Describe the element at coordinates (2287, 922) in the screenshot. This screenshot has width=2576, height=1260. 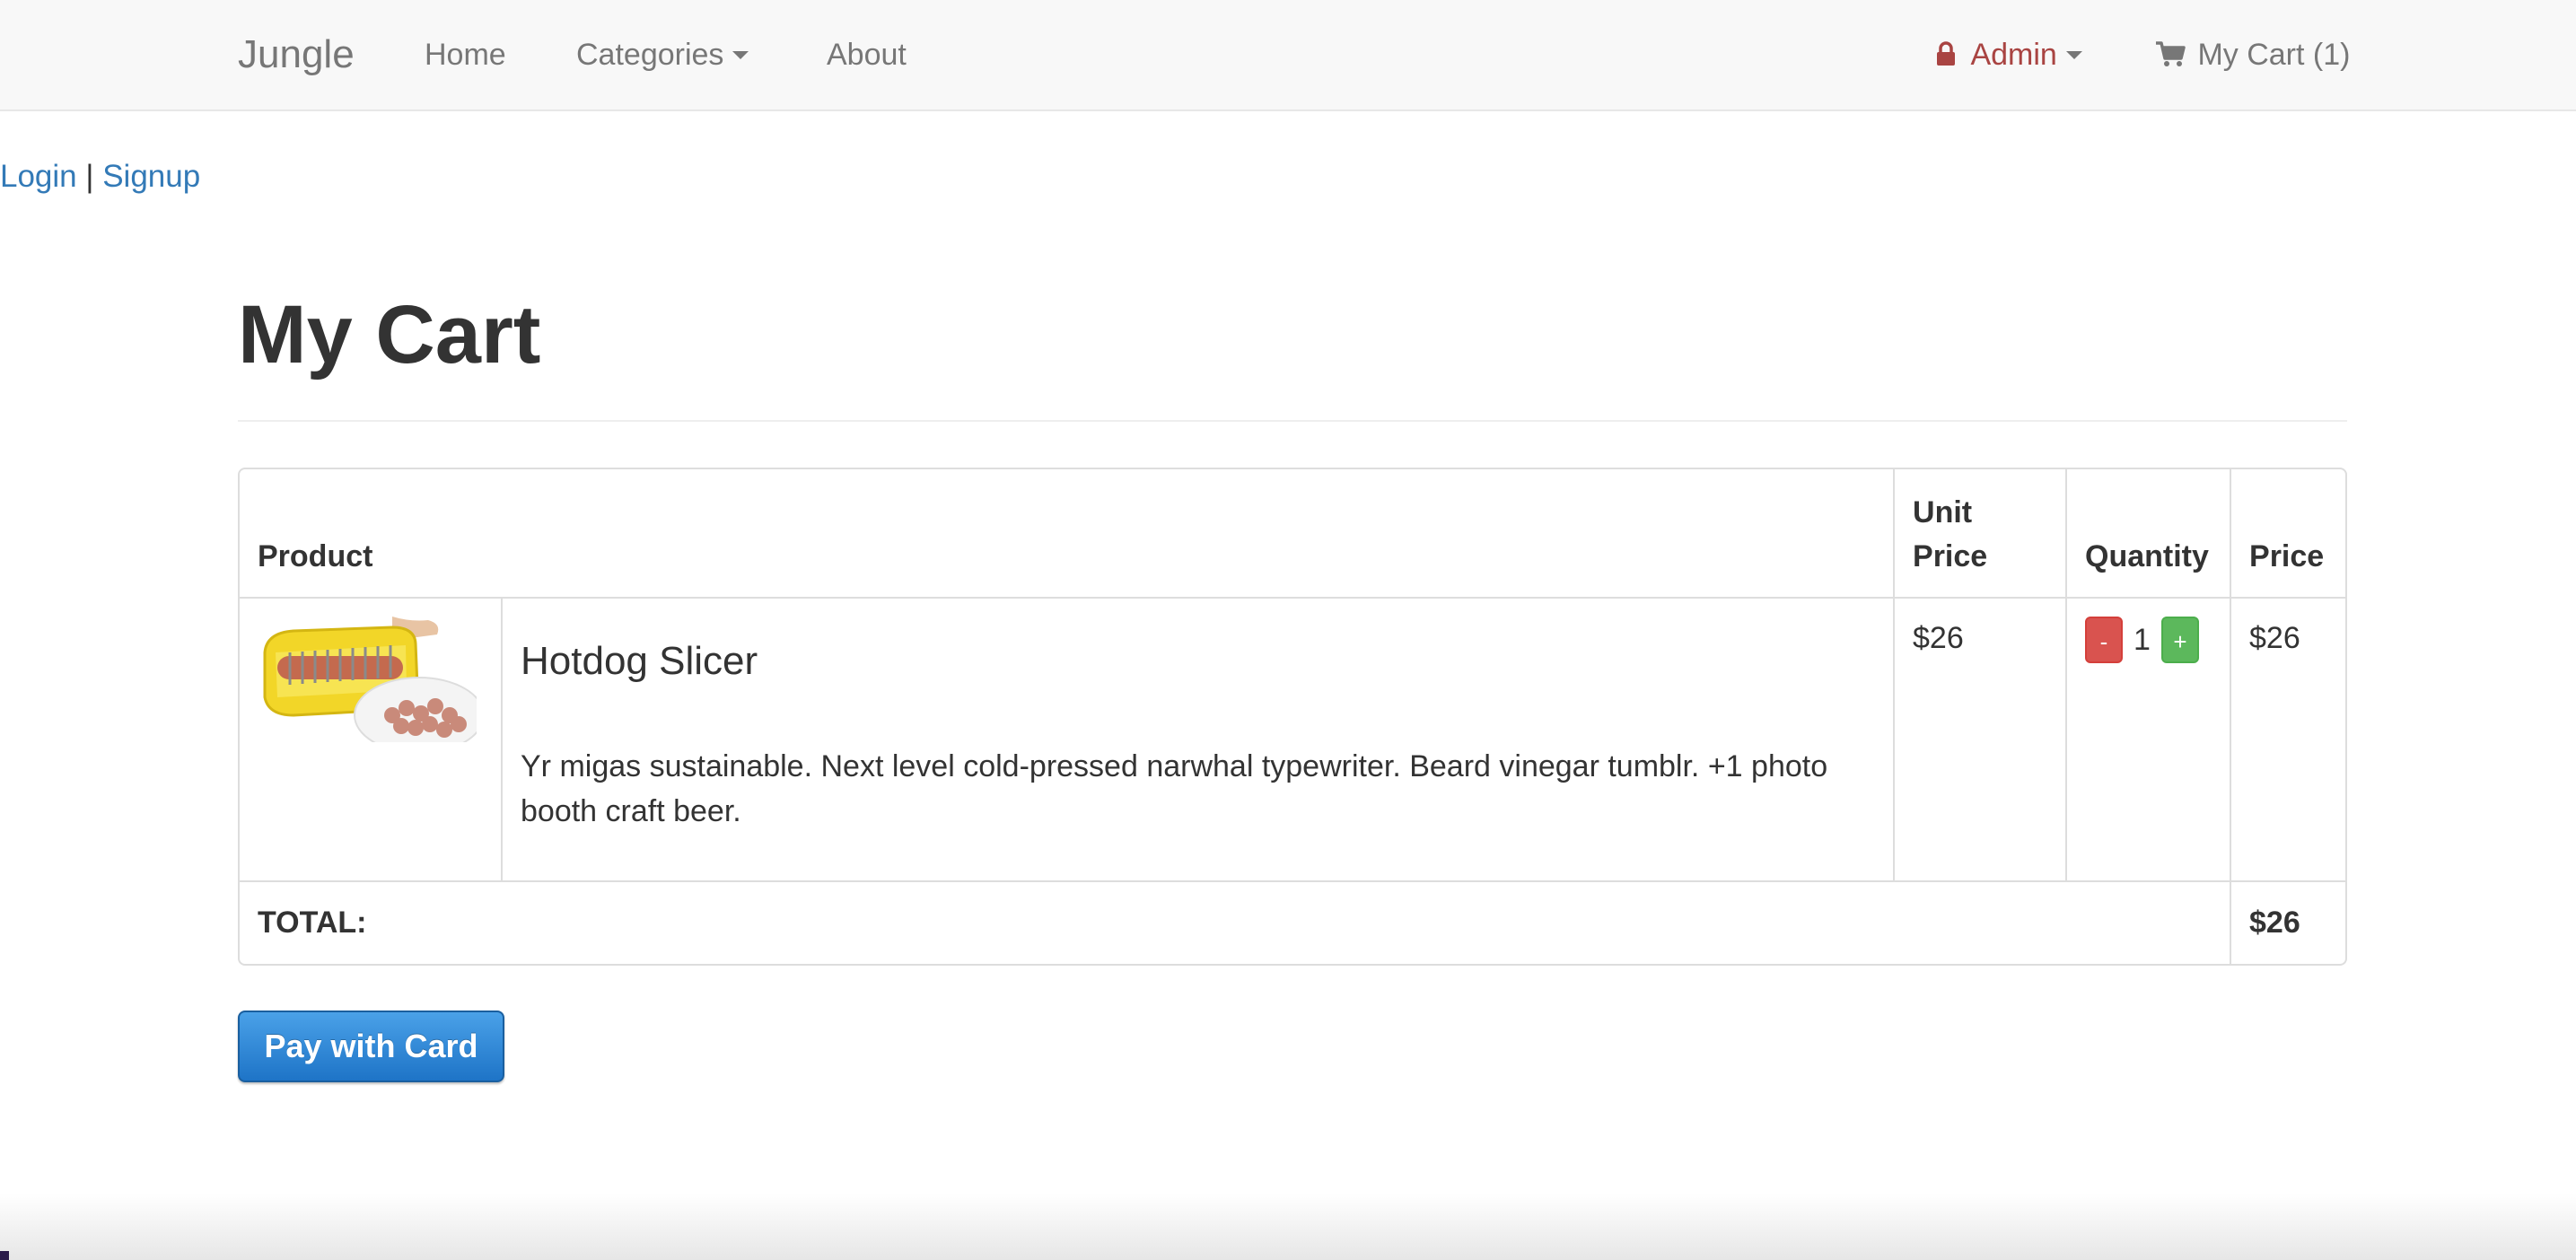
I see `total-value: $26` at that location.